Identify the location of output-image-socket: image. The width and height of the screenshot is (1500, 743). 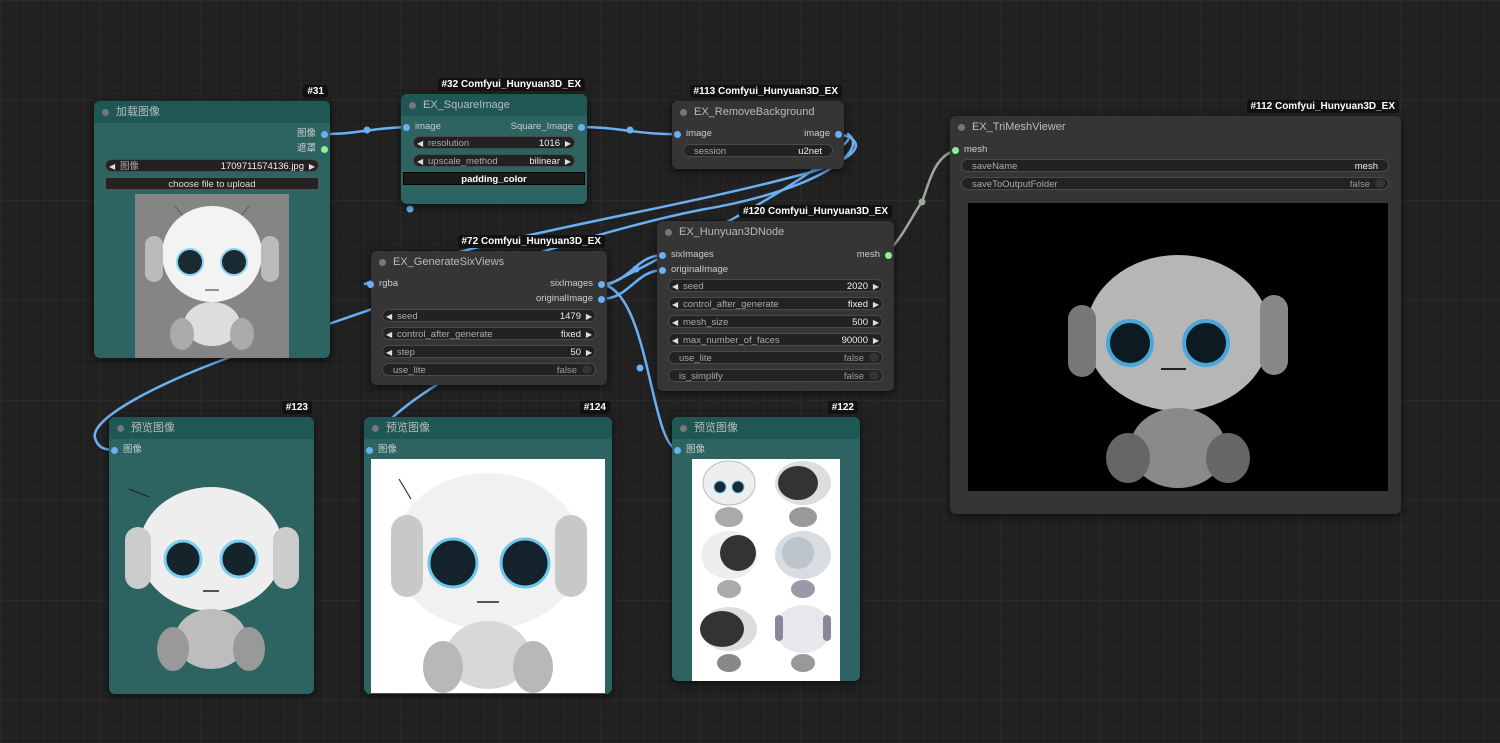
(824, 134).